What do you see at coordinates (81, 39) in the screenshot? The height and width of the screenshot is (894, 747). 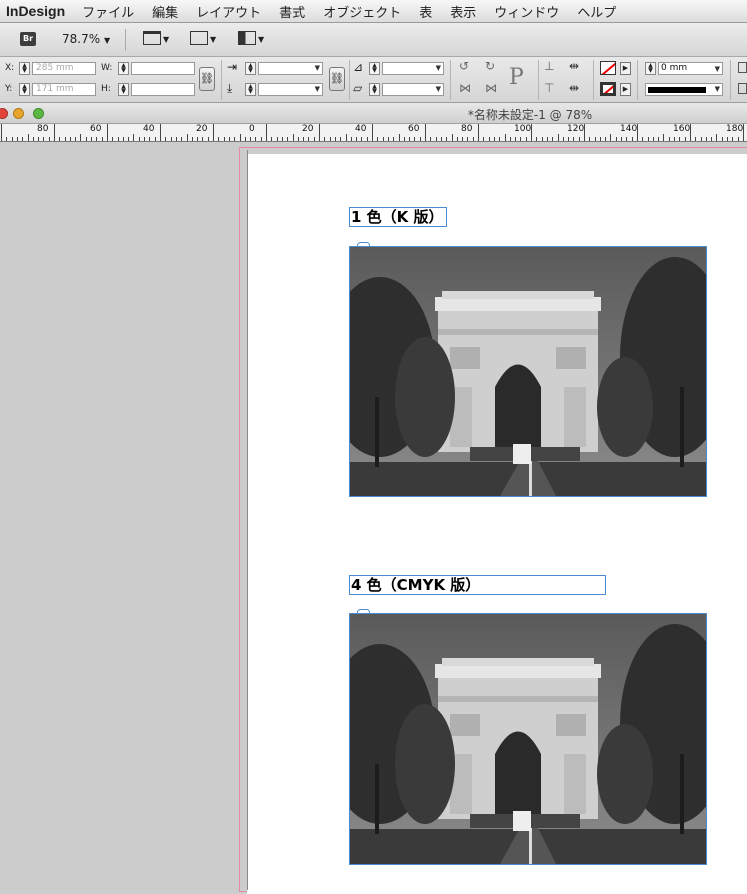 I see `zoom-level-value: 78.7%` at bounding box center [81, 39].